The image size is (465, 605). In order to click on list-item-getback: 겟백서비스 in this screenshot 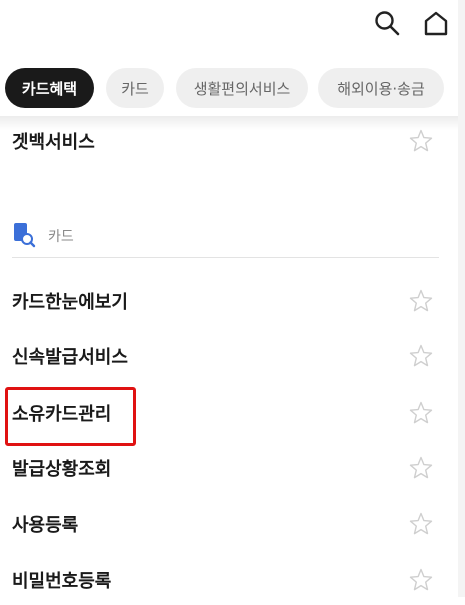, I will do `click(232, 141)`.